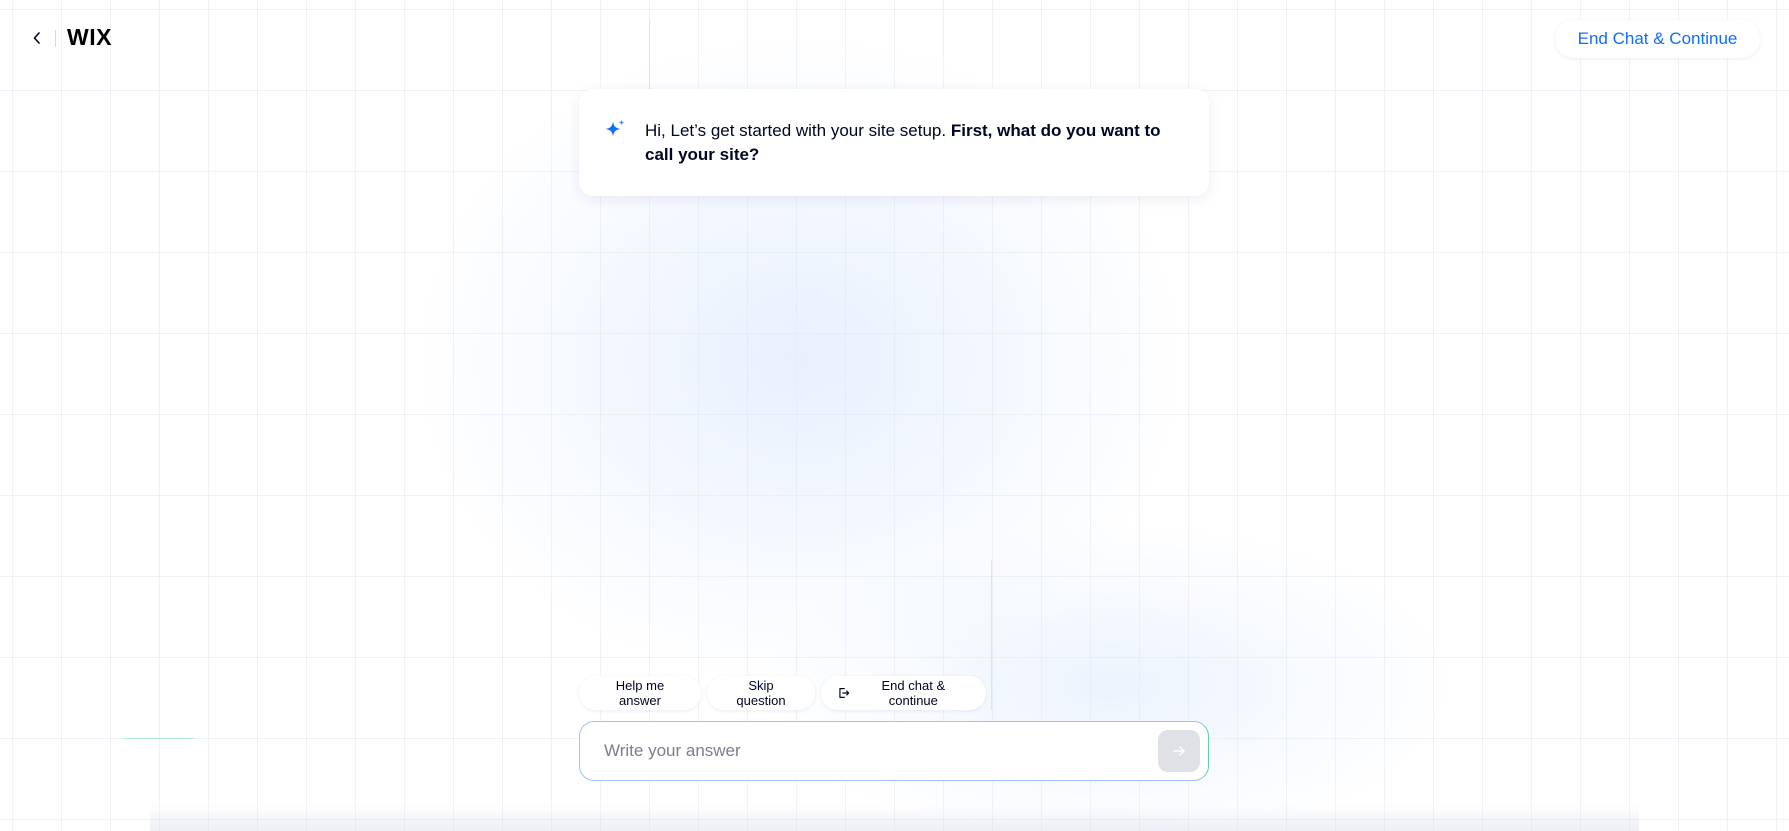 The image size is (1789, 831). What do you see at coordinates (1657, 39) in the screenshot?
I see `end-chat-continue-button: End Chat & Continue` at bounding box center [1657, 39].